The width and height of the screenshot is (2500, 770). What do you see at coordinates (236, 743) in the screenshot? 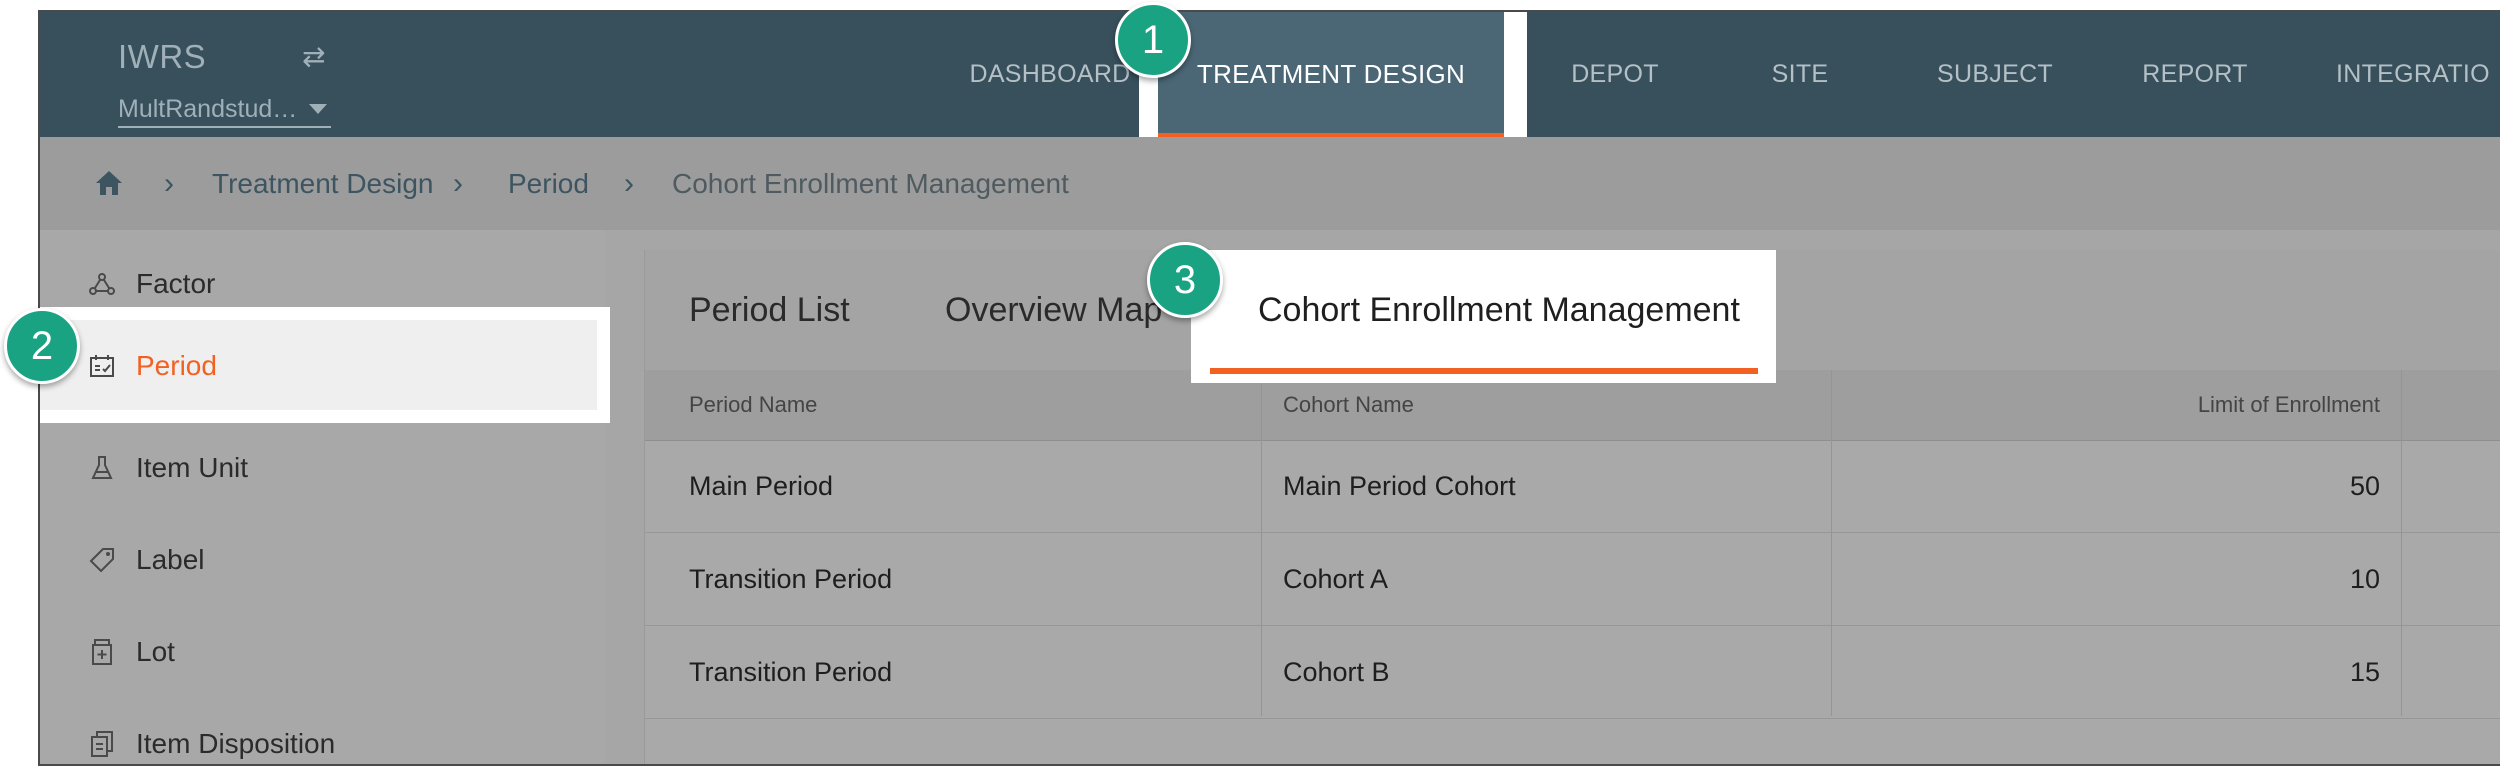
I see `sidebar-item-label: Item Disposition` at bounding box center [236, 743].